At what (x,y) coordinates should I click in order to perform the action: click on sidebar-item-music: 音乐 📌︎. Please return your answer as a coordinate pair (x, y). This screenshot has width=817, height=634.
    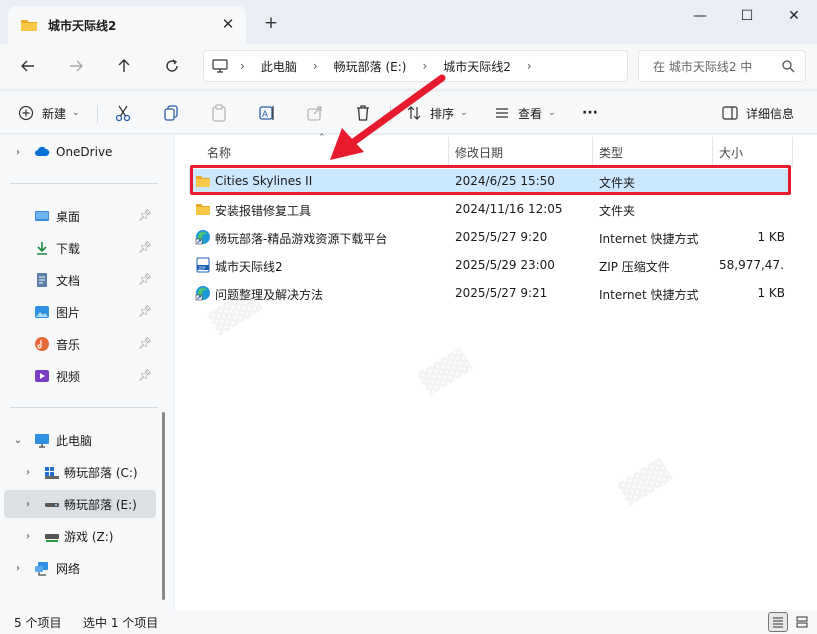
    Looking at the image, I should click on (80, 344).